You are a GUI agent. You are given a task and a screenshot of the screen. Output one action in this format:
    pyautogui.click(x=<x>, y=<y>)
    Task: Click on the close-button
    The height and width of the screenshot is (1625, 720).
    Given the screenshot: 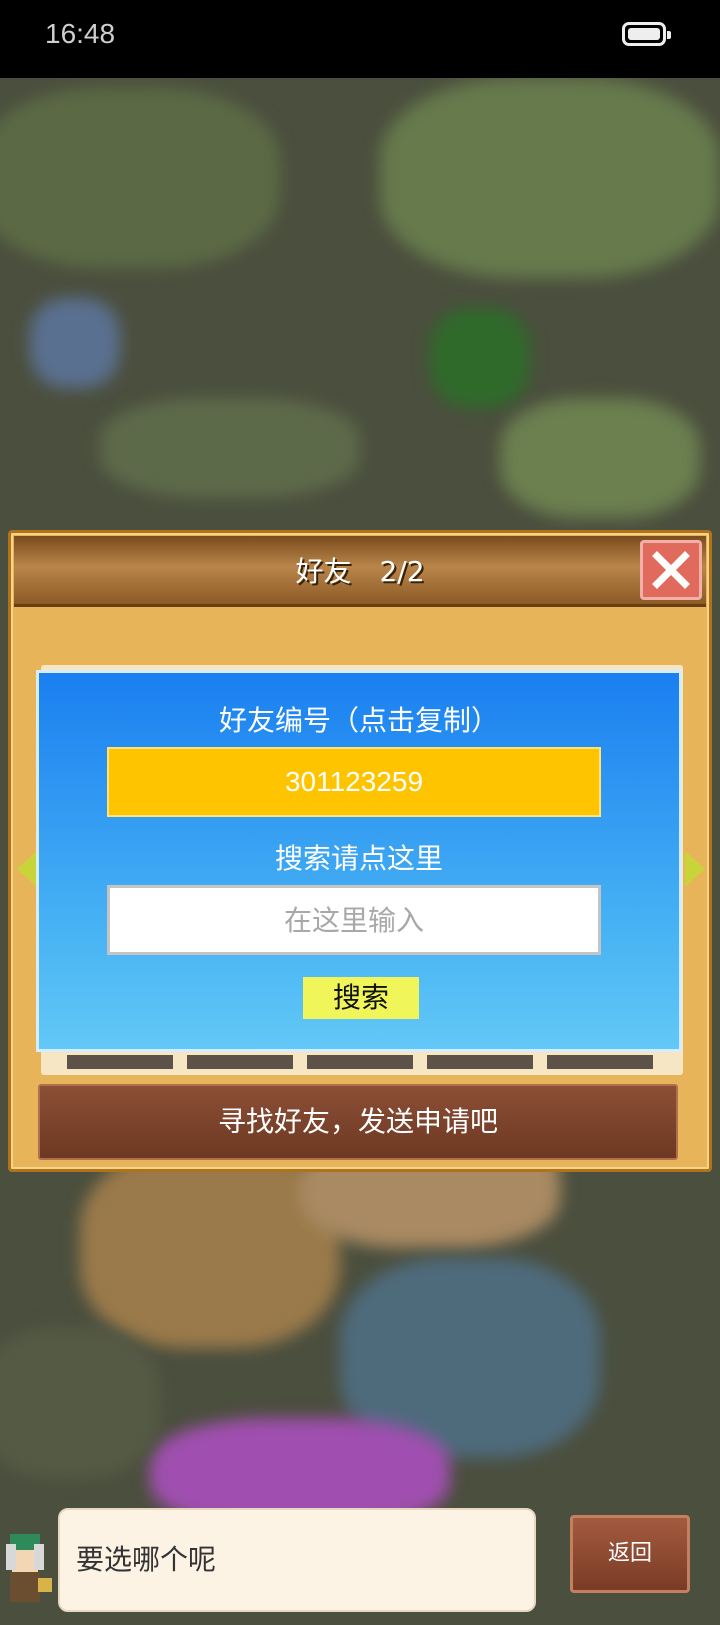 What is the action you would take?
    pyautogui.click(x=671, y=570)
    